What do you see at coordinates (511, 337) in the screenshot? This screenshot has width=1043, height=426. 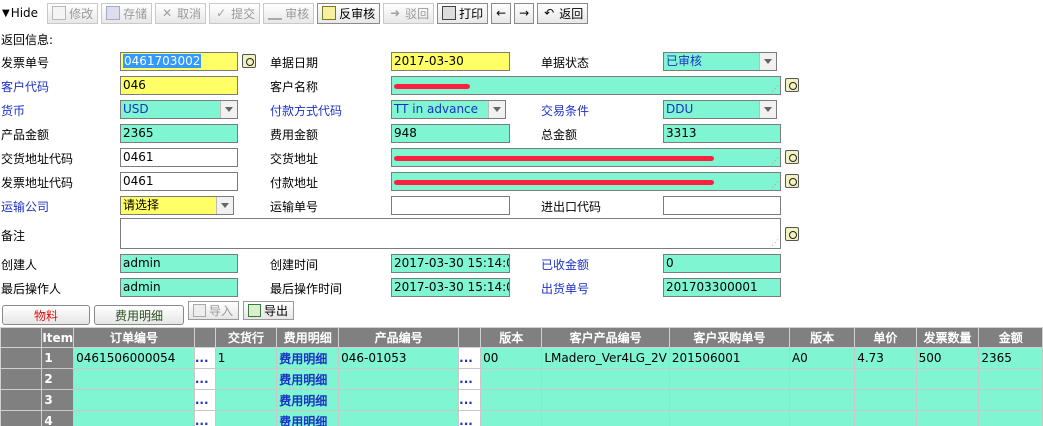 I see `col-header: 版本` at bounding box center [511, 337].